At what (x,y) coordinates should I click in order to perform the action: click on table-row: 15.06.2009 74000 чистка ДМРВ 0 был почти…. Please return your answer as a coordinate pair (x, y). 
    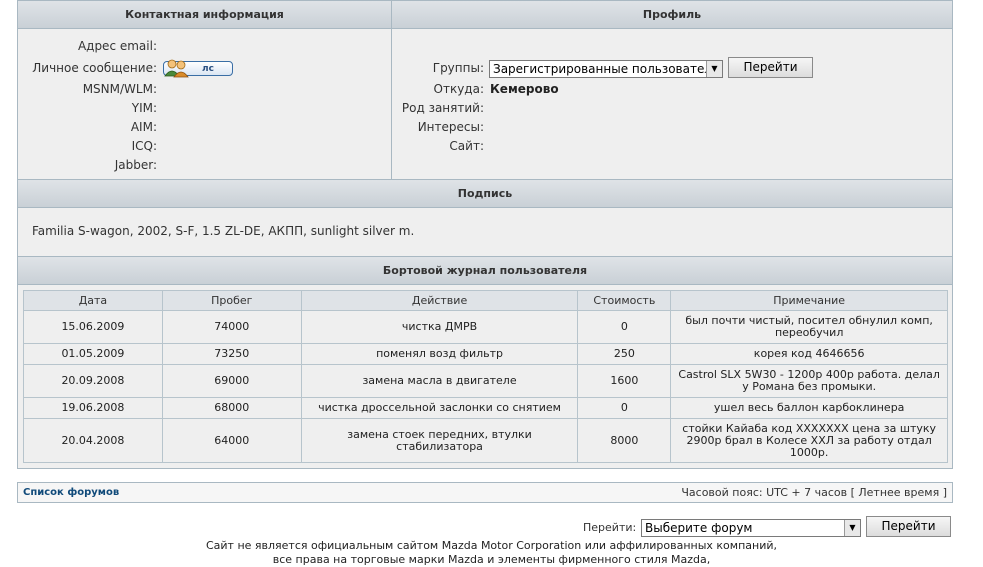
    Looking at the image, I should click on (485, 327).